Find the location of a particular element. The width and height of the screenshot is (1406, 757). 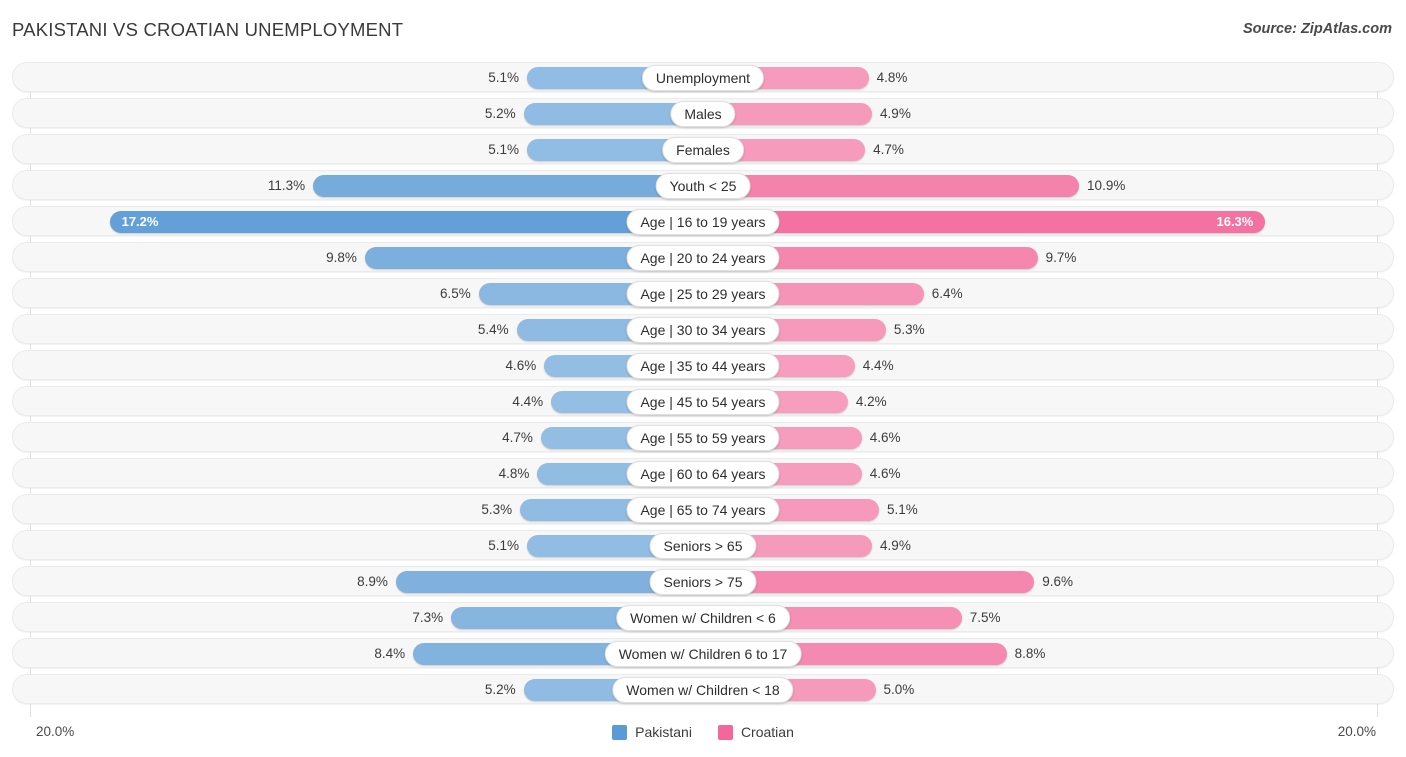

row-left-half: 5.2% is located at coordinates (358, 113).